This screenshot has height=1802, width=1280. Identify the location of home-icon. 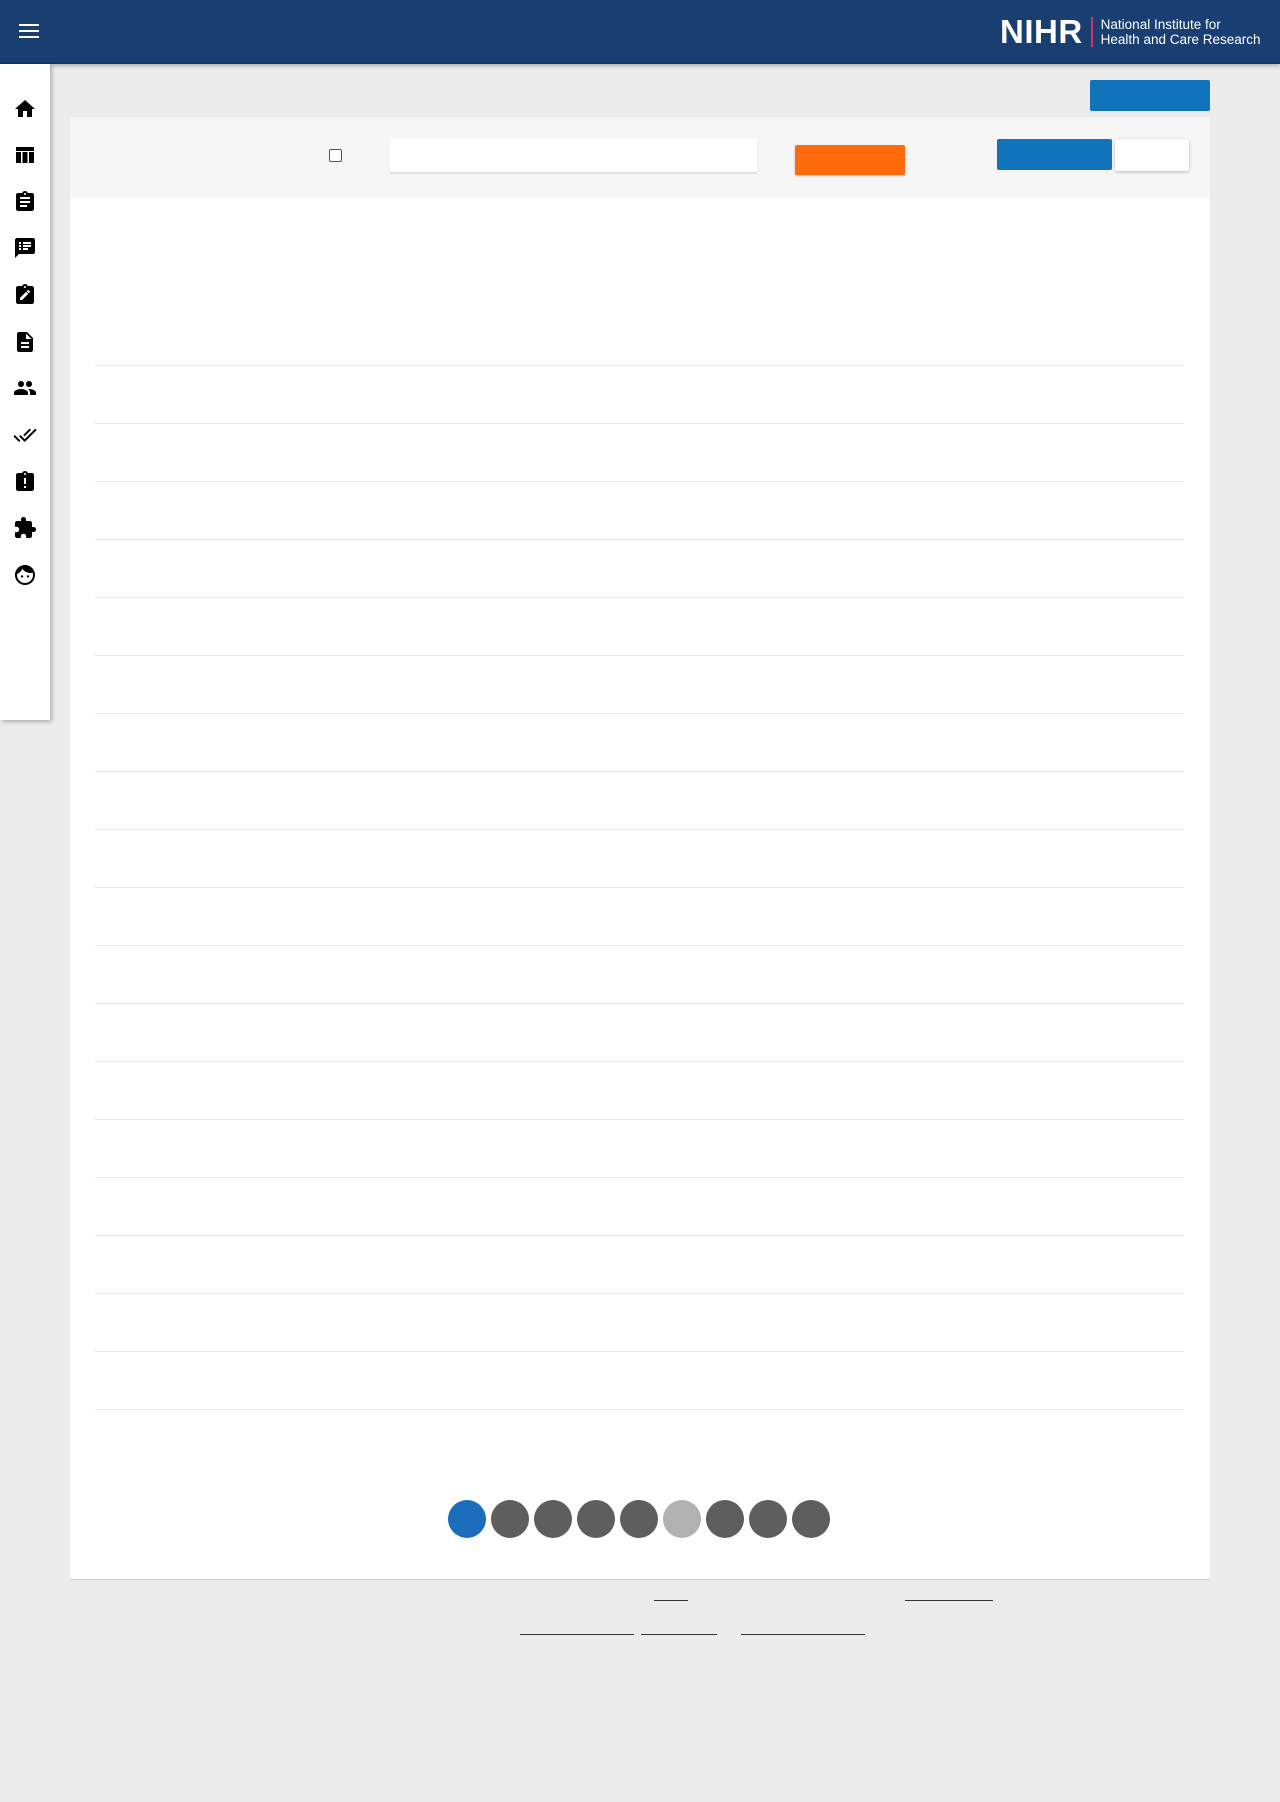
(25, 109).